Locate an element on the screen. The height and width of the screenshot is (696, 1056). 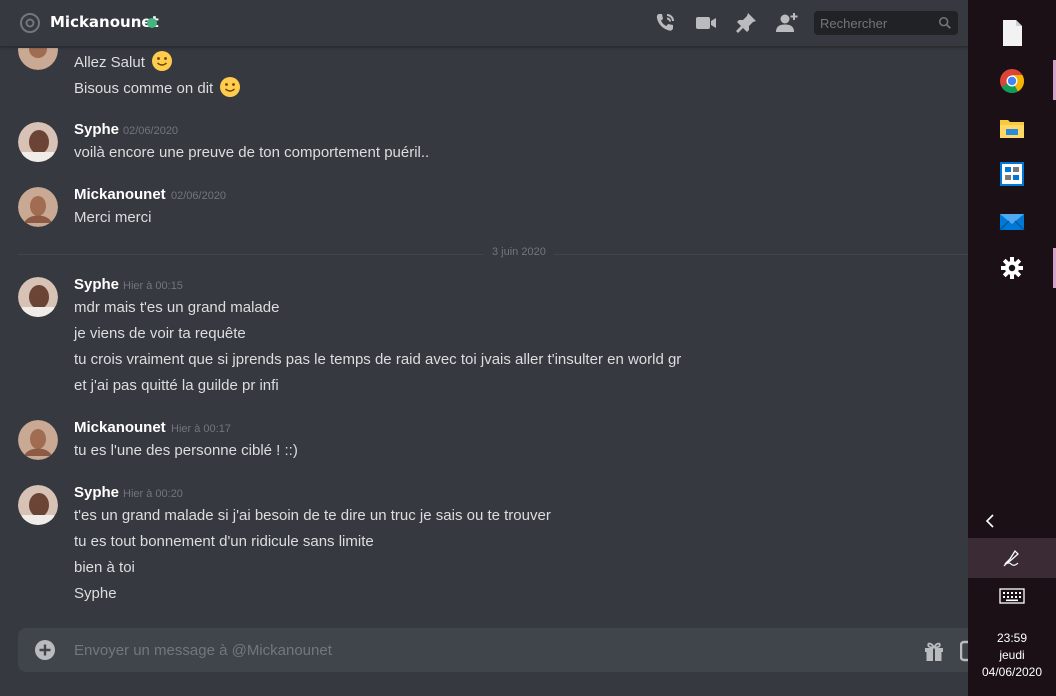
message-text: je viens de voir ta requête is located at coordinates (160, 333).